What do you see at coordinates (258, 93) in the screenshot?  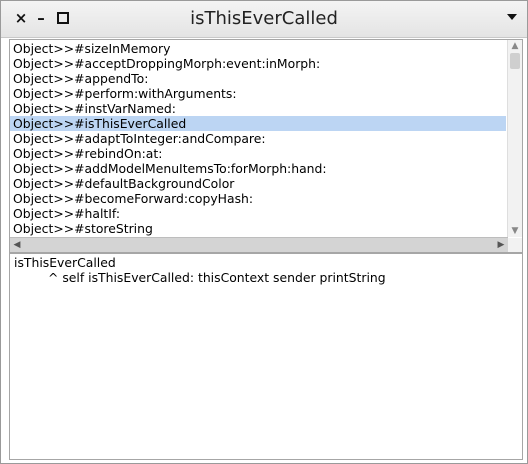 I see `list-item: Object>>#perform:withArguments:` at bounding box center [258, 93].